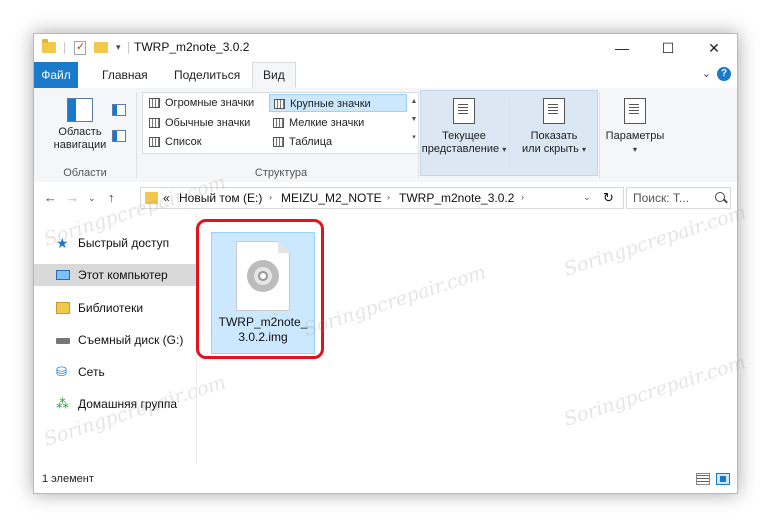 The image size is (768, 523). Describe the element at coordinates (703, 479) in the screenshot. I see `details-view-icon` at that location.